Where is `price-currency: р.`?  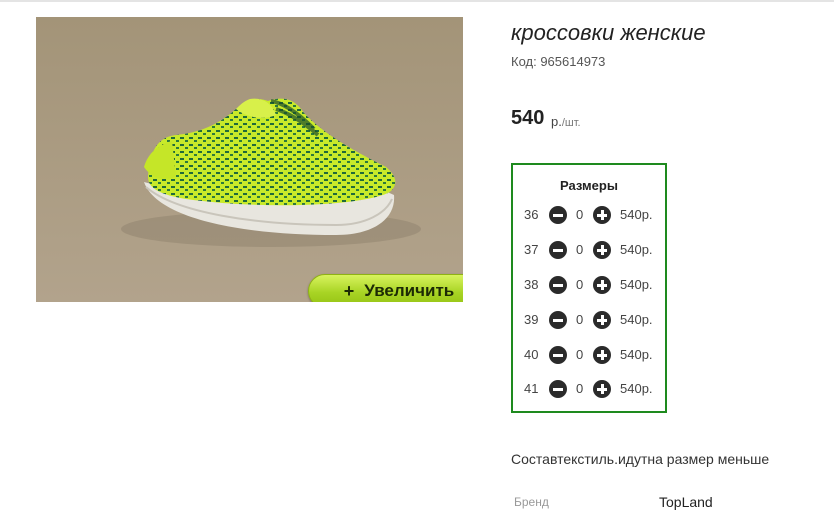 price-currency: р. is located at coordinates (556, 121).